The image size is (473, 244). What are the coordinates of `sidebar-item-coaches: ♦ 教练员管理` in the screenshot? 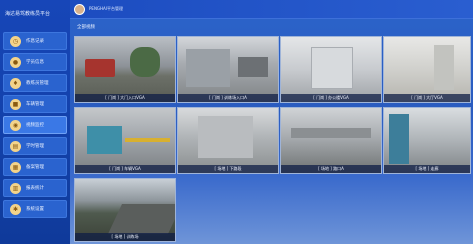 It's located at (35, 83).